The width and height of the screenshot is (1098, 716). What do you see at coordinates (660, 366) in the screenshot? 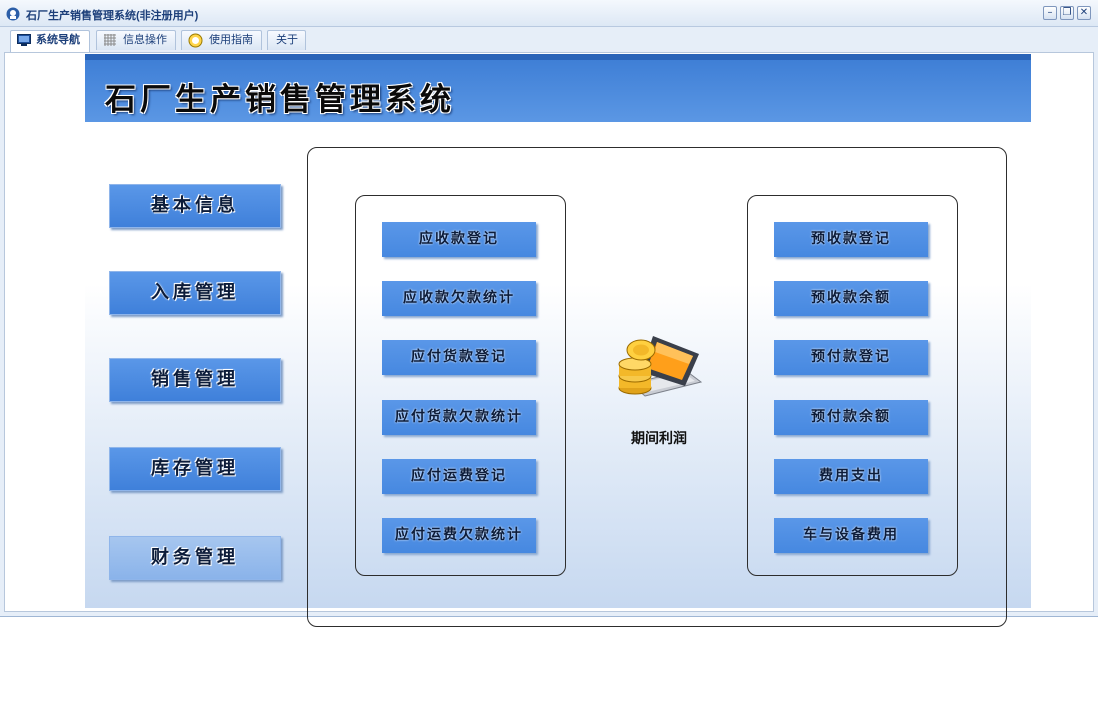
I see `laptop-coins-icon` at bounding box center [660, 366].